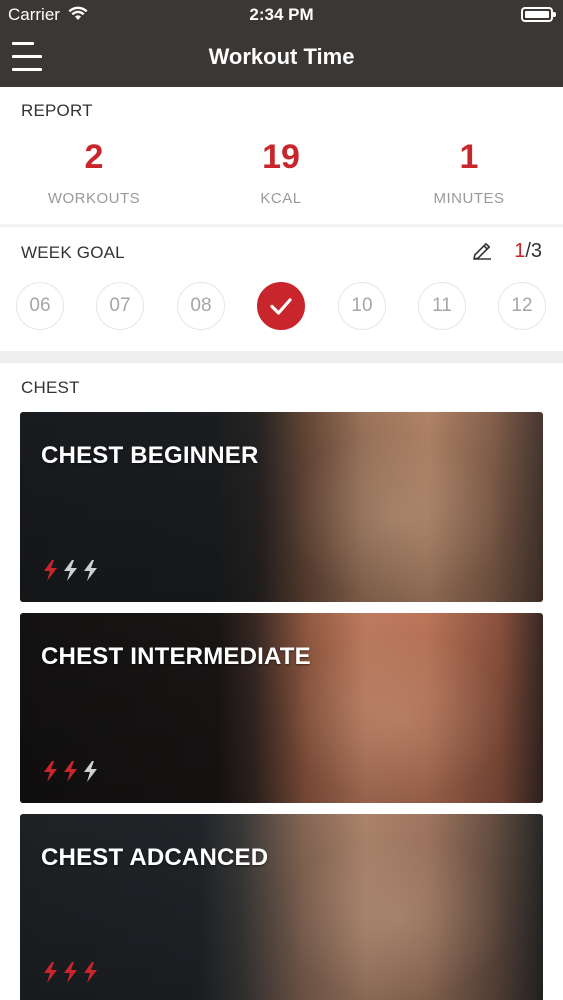  What do you see at coordinates (538, 14) in the screenshot?
I see `battery-icon` at bounding box center [538, 14].